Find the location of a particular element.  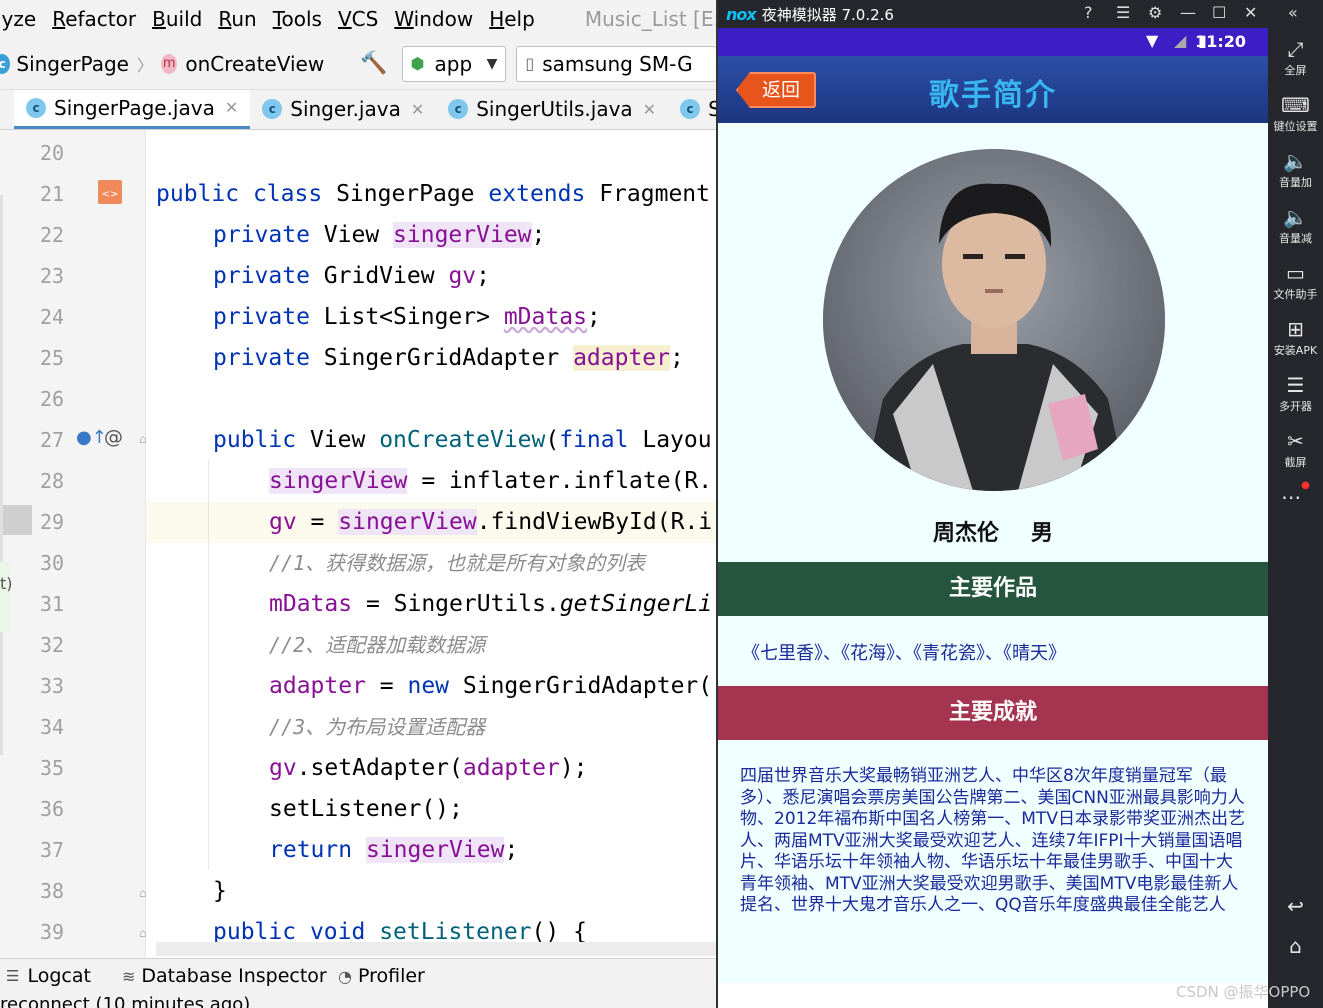

profiler-button: ◔ Profiler is located at coordinates (381, 976).